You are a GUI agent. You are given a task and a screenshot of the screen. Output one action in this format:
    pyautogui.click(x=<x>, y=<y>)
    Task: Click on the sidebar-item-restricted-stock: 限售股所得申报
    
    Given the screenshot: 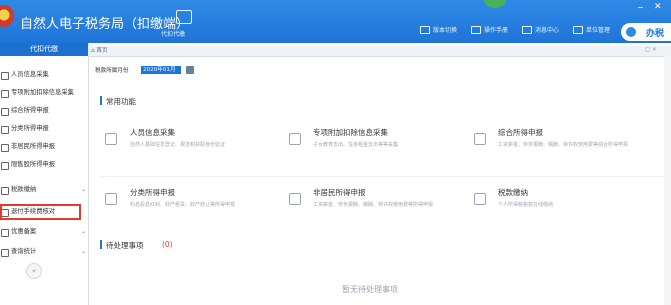 What is the action you would take?
    pyautogui.click(x=44, y=165)
    